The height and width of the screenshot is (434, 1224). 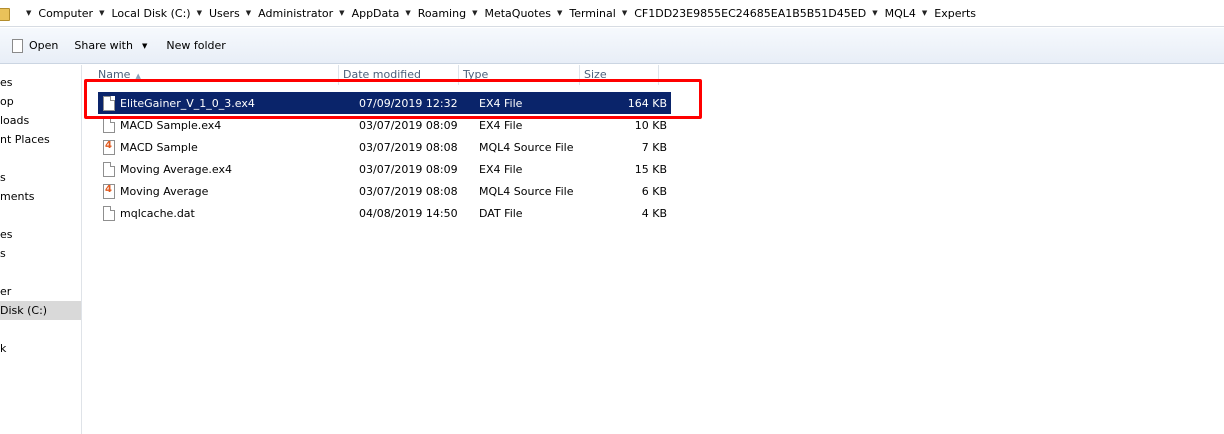 I want to click on file-size: 7 KB, so click(x=654, y=147).